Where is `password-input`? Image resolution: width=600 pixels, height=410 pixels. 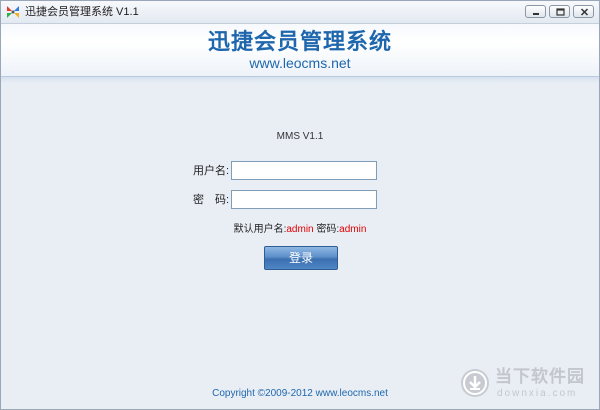
password-input is located at coordinates (304, 199).